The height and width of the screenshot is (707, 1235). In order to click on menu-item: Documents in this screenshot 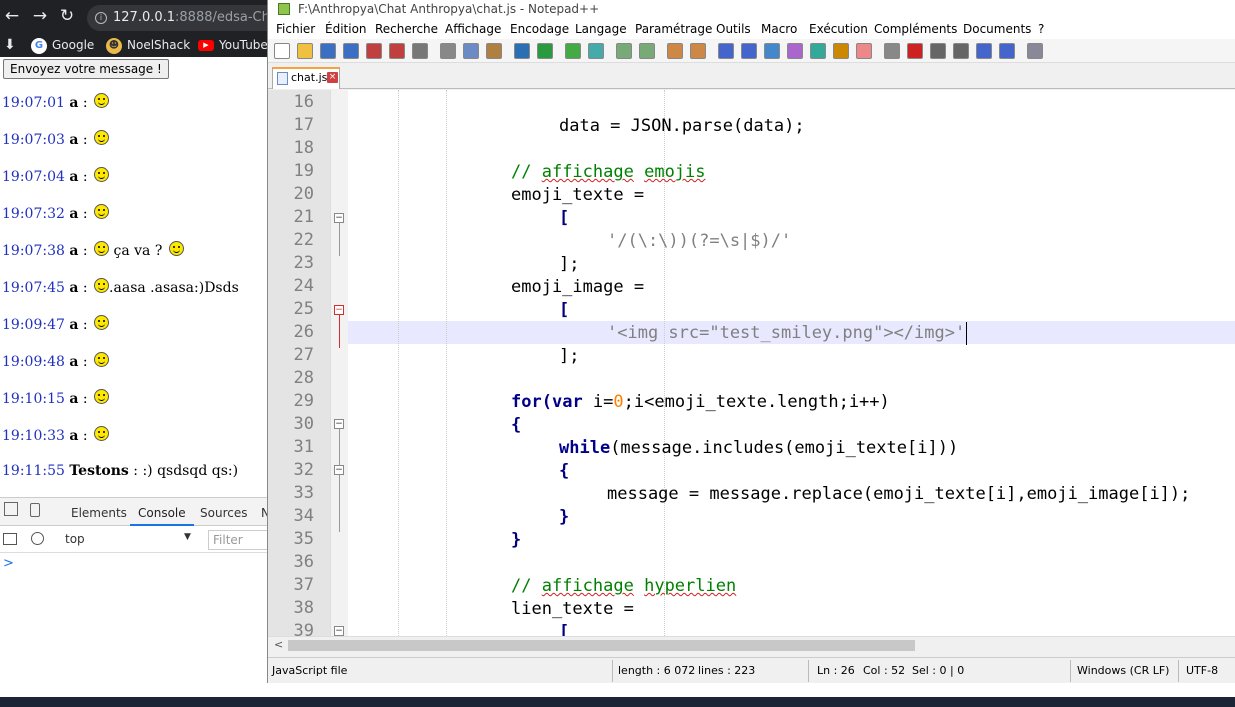, I will do `click(997, 29)`.